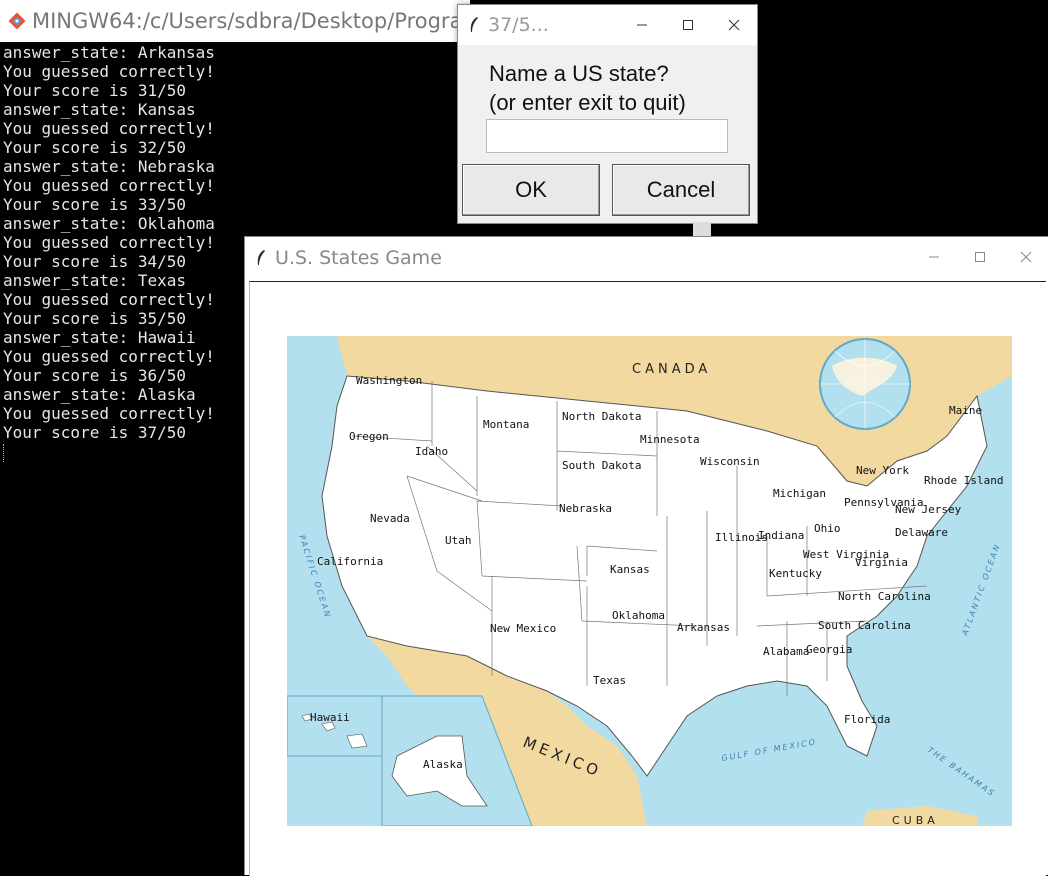  I want to click on globe-inset-icon, so click(865, 384).